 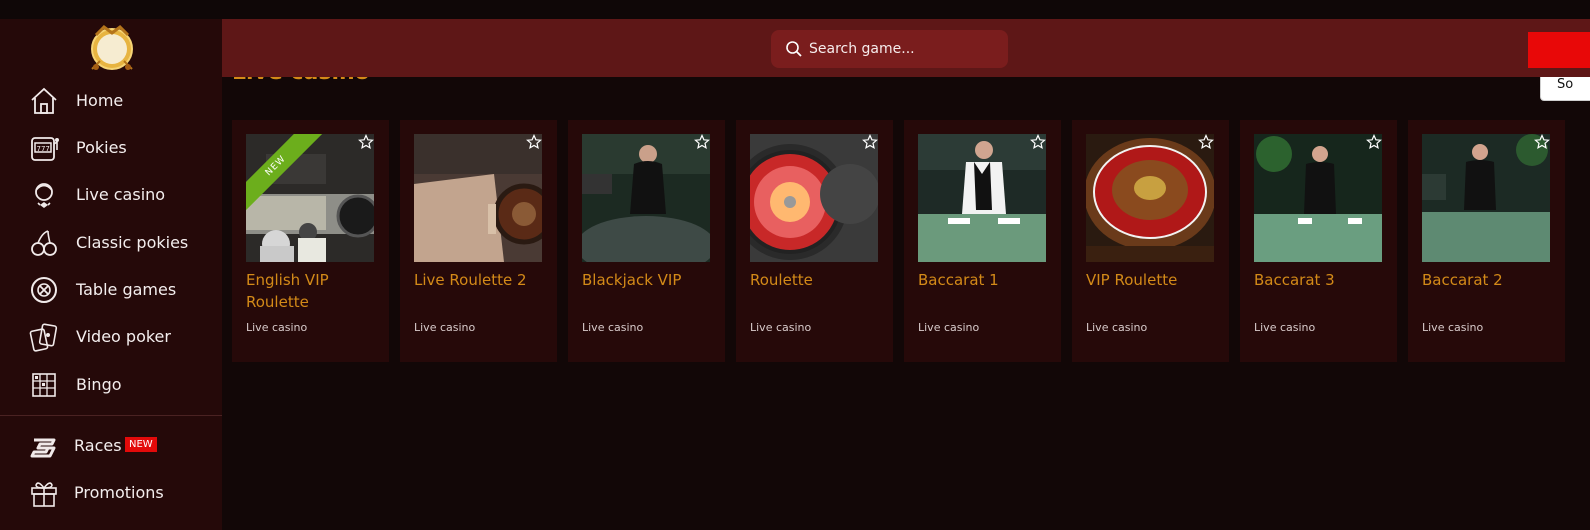 I want to click on blackjack-dealer-image, so click(x=646, y=198).